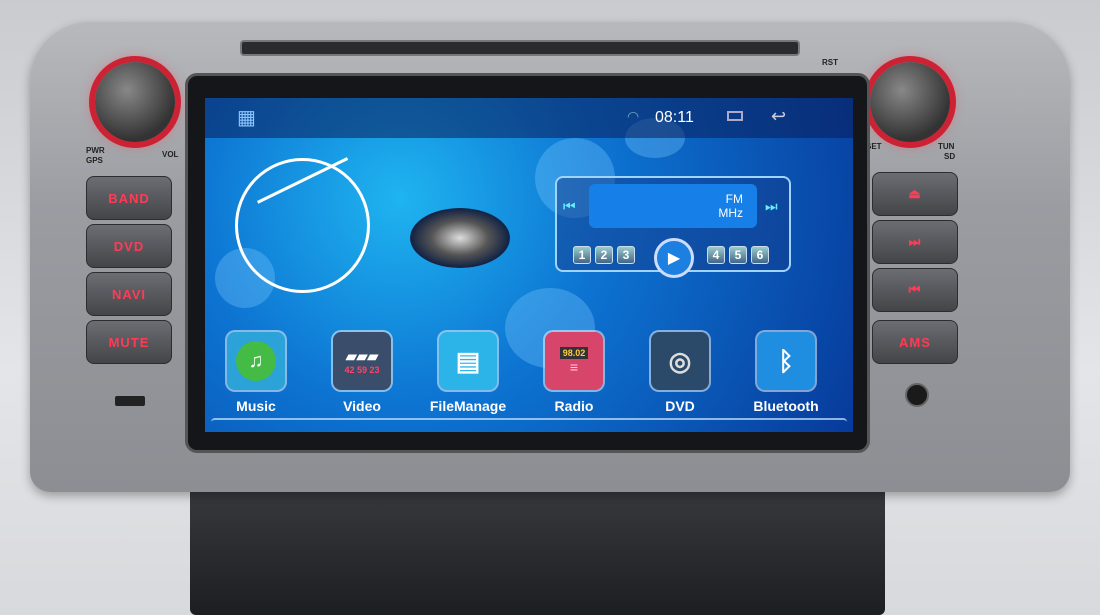 Image resolution: width=1100 pixels, height=615 pixels. Describe the element at coordinates (349, 369) in the screenshot. I see `video-digit: 42` at that location.